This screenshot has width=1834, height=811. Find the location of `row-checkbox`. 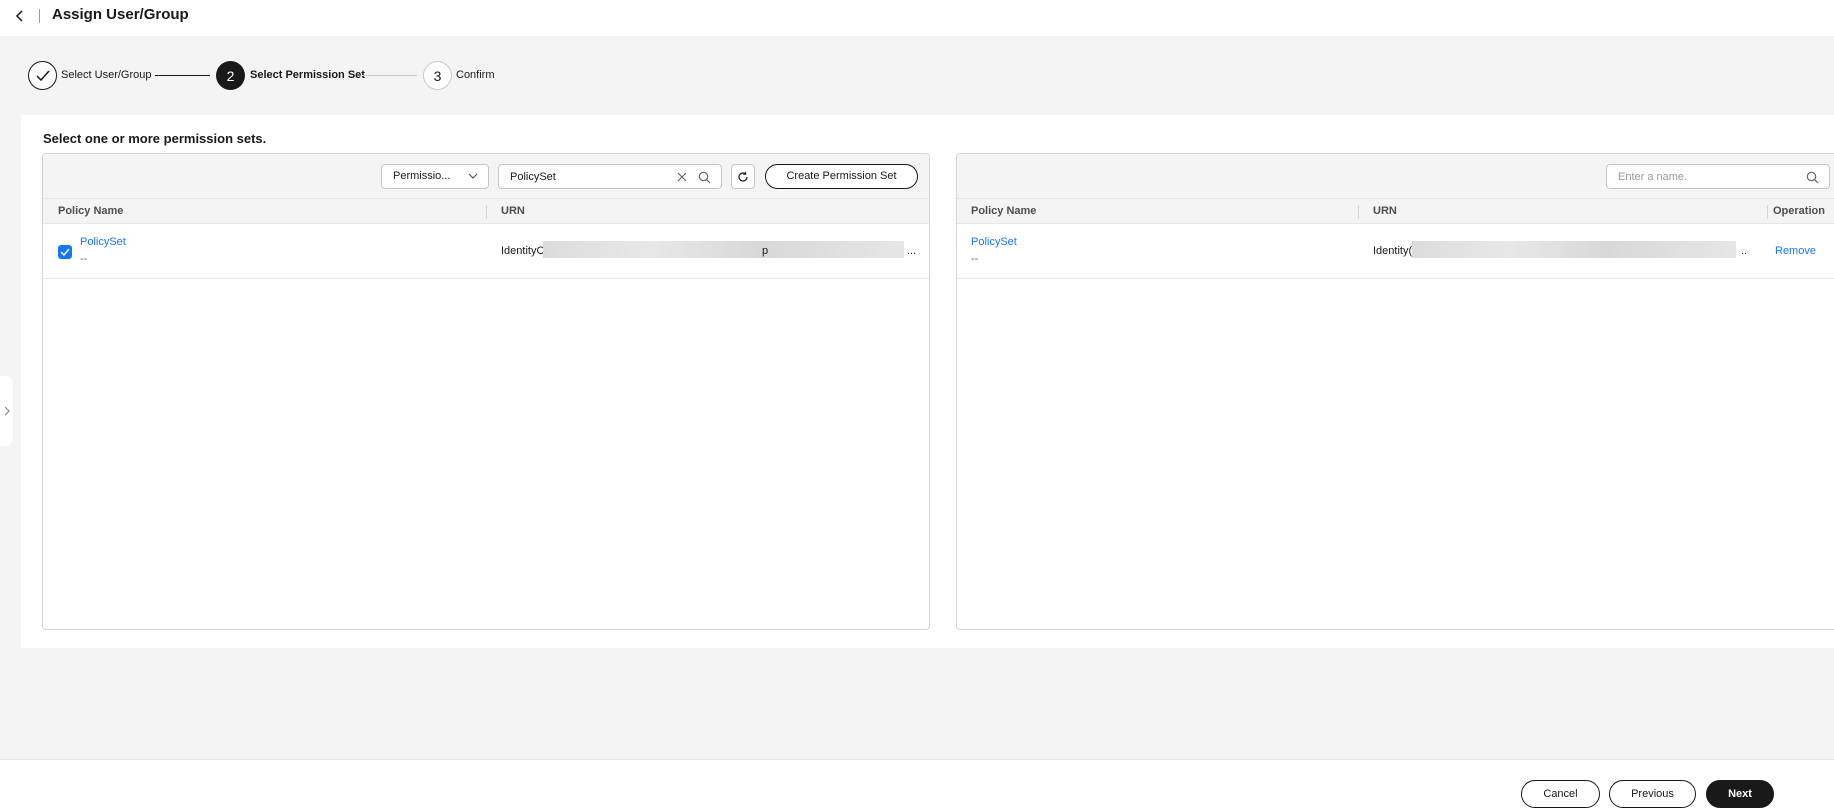

row-checkbox is located at coordinates (65, 252).